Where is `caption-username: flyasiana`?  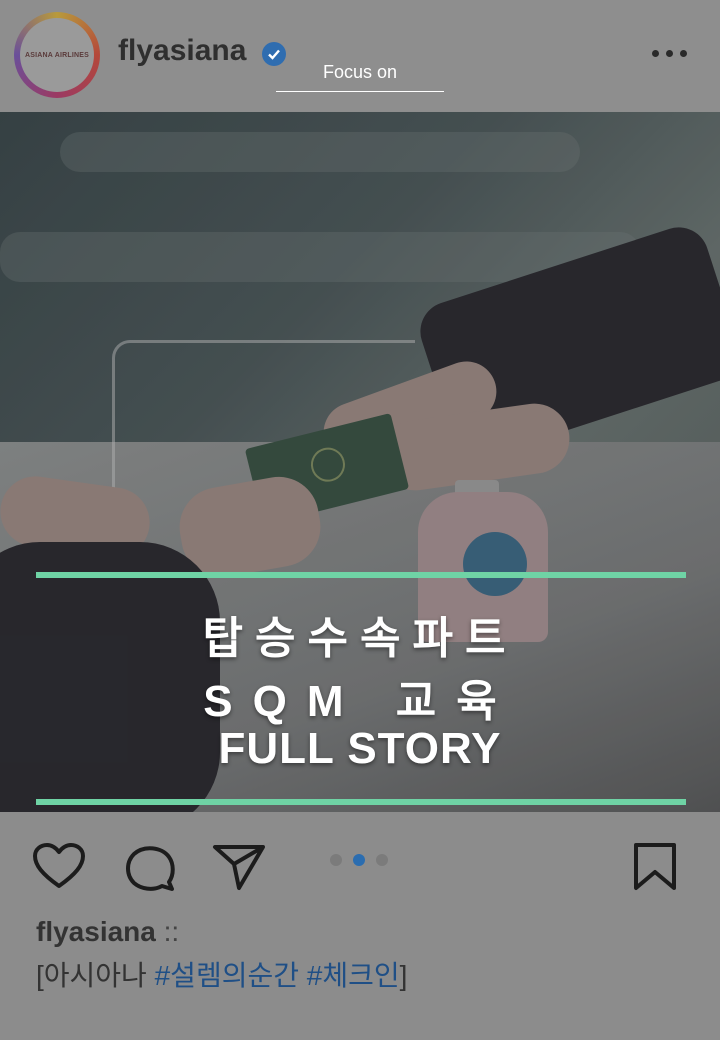 caption-username: flyasiana is located at coordinates (96, 931).